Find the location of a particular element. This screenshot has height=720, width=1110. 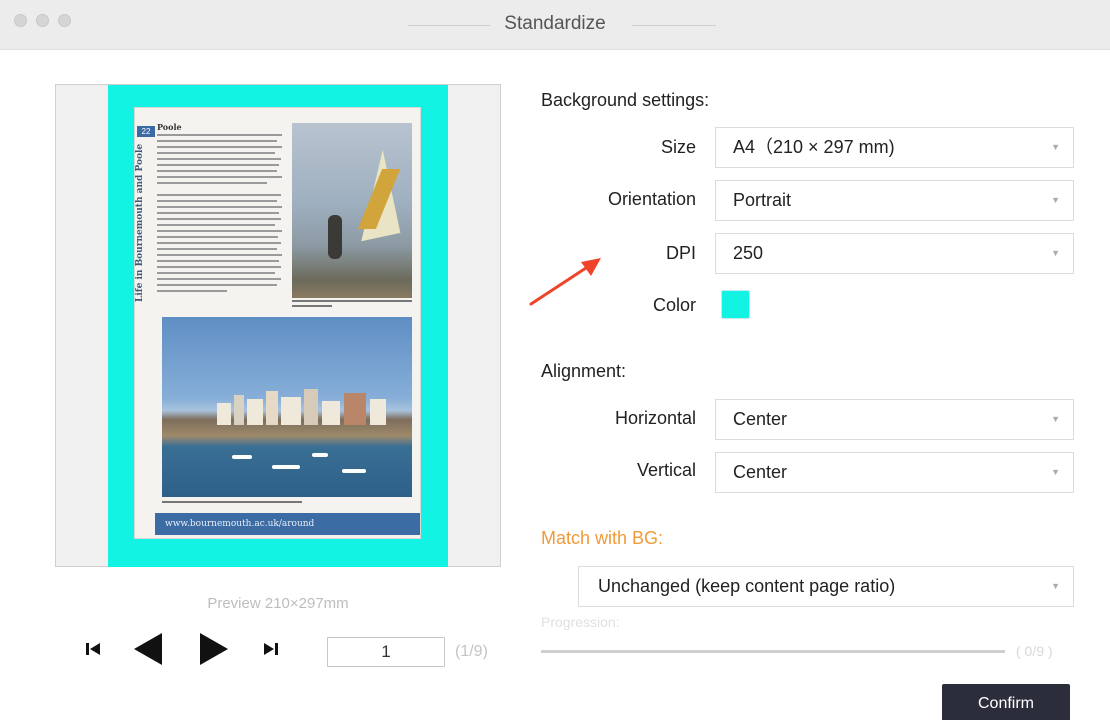

horizontal-alignment-value: Center is located at coordinates (760, 419).